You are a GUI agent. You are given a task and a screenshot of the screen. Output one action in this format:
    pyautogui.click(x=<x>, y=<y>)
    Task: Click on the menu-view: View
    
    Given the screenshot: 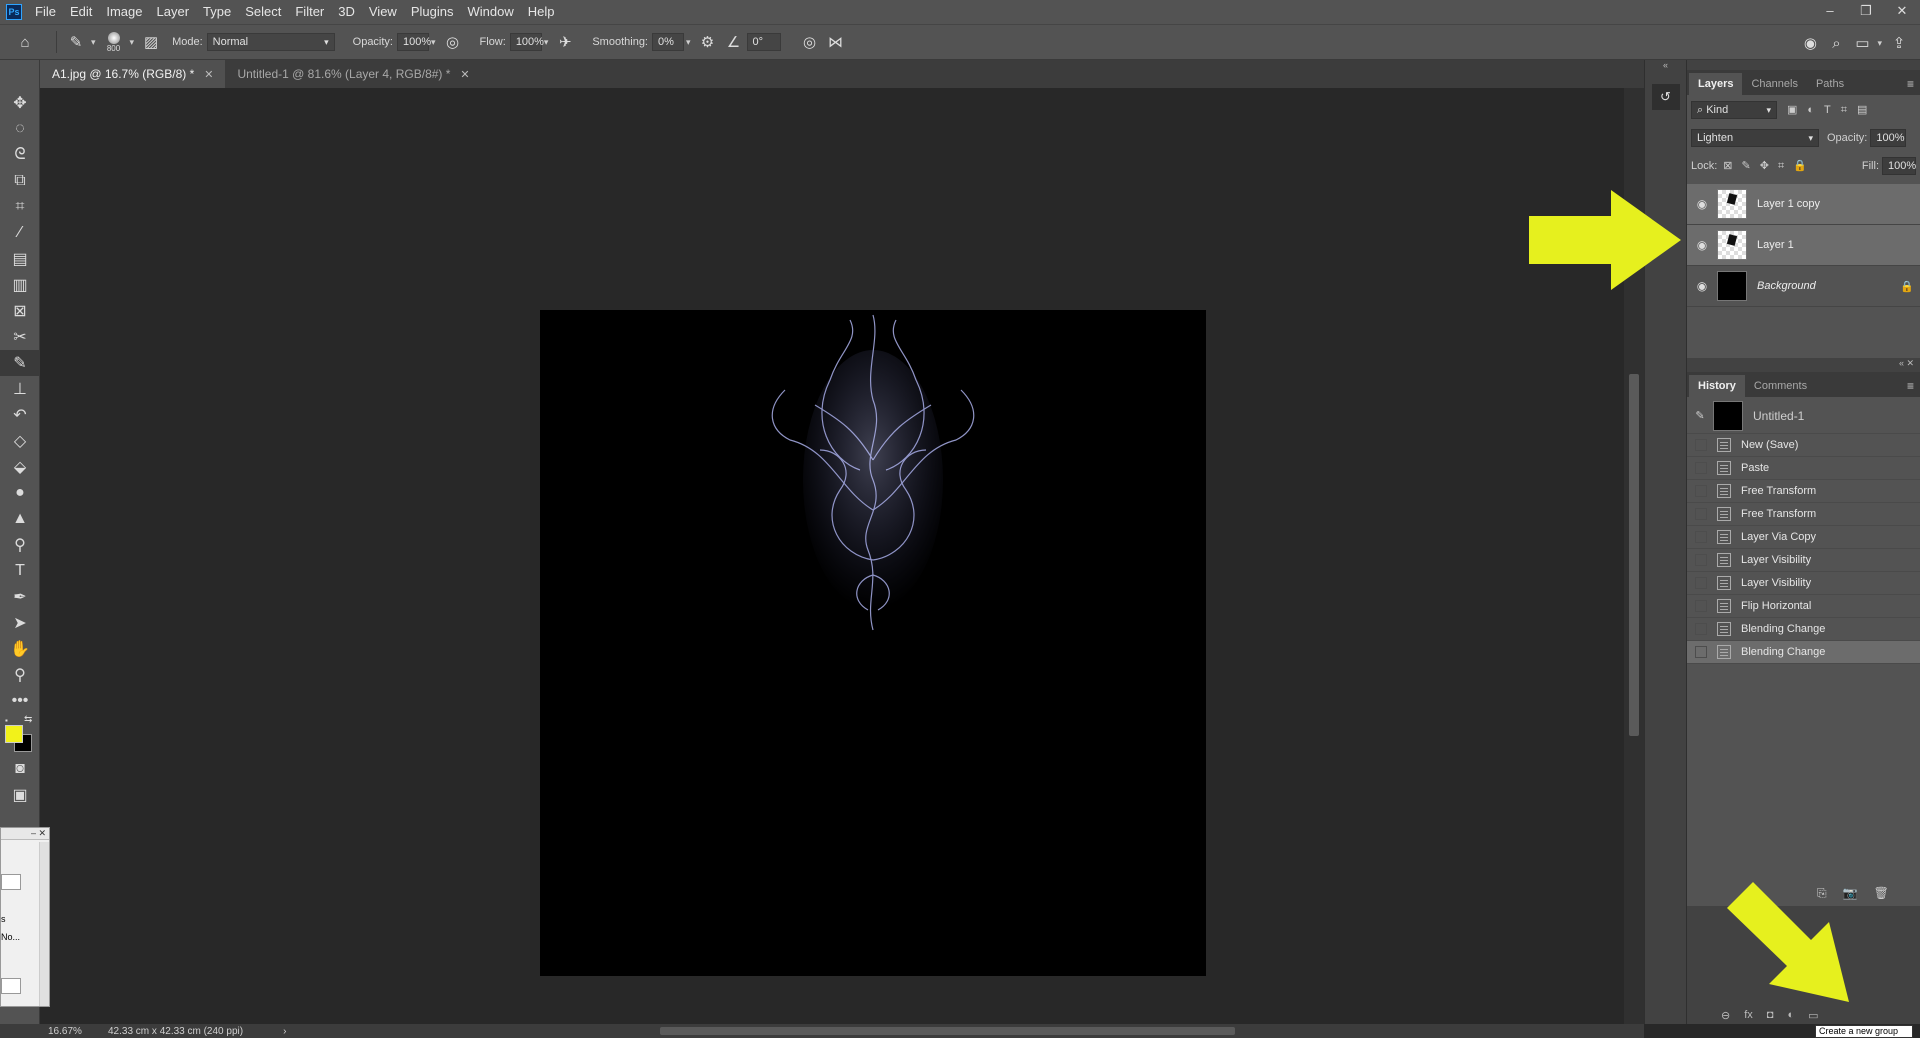 What is the action you would take?
    pyautogui.click(x=383, y=12)
    